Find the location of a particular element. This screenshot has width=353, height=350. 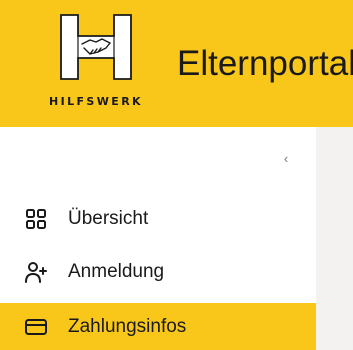

dashboard-grid-icon is located at coordinates (36, 219).